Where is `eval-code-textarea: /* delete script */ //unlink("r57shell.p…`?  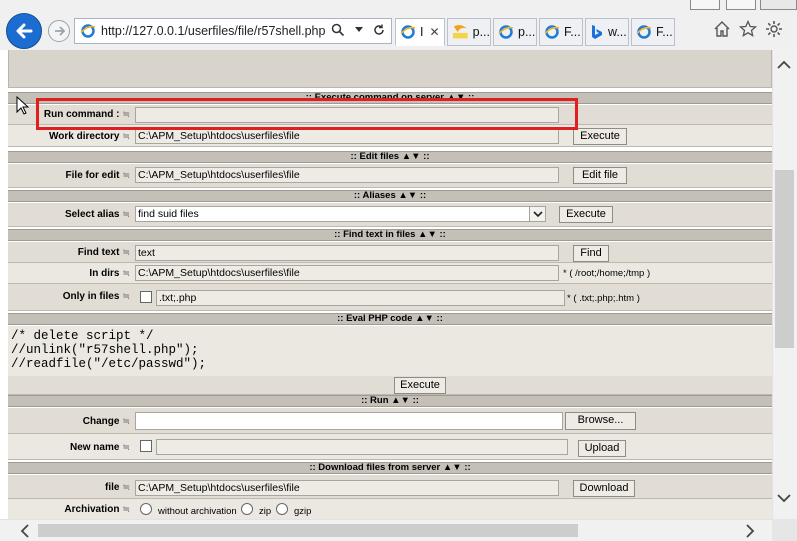 eval-code-textarea: /* delete script */ //unlink("r57shell.p… is located at coordinates (390, 351).